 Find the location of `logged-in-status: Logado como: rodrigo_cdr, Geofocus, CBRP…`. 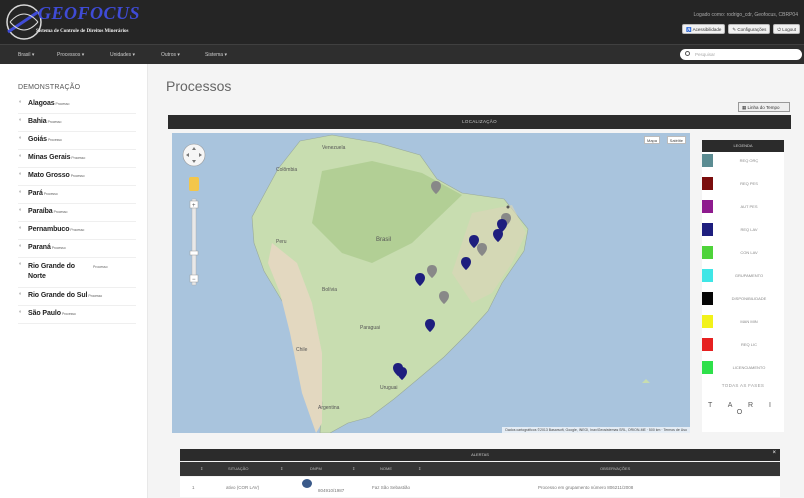

logged-in-status: Logado como: rodrigo_cdr, Geofocus, CBRP… is located at coordinates (745, 15).